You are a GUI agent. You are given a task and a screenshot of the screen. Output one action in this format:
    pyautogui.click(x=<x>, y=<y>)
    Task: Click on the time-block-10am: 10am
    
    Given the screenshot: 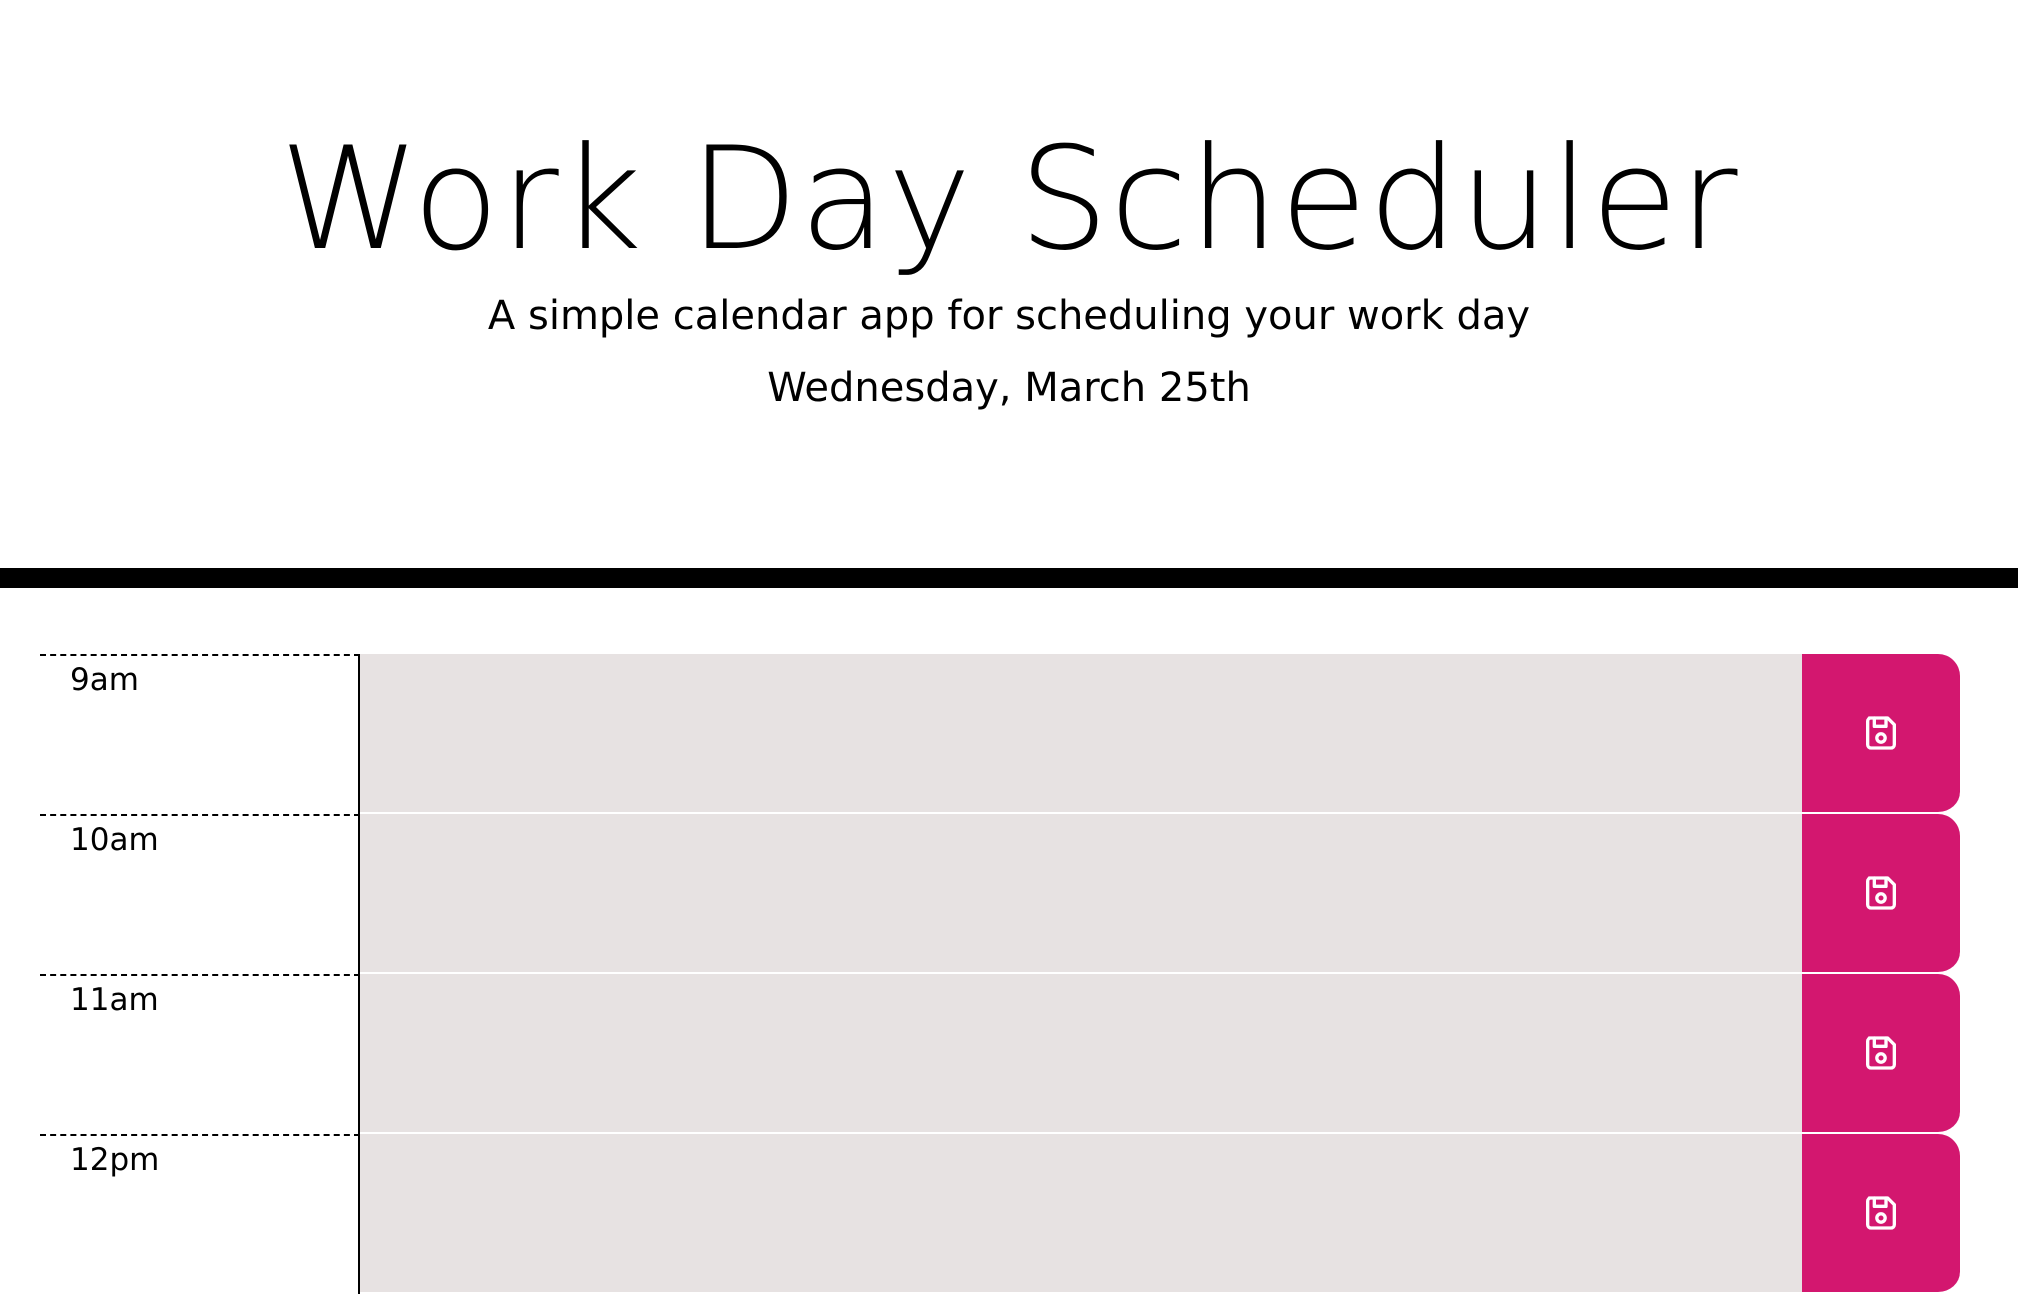 What is the action you would take?
    pyautogui.click(x=1000, y=894)
    